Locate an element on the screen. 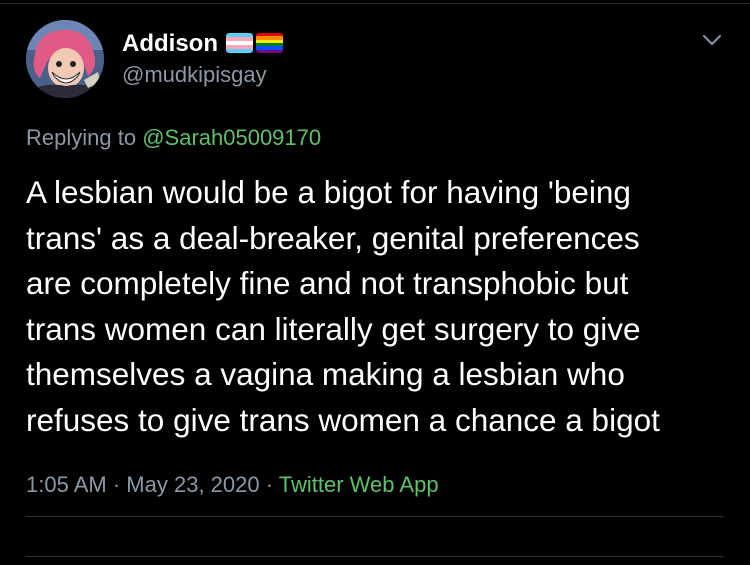  tweet-date: May 23, 2020 is located at coordinates (192, 484).